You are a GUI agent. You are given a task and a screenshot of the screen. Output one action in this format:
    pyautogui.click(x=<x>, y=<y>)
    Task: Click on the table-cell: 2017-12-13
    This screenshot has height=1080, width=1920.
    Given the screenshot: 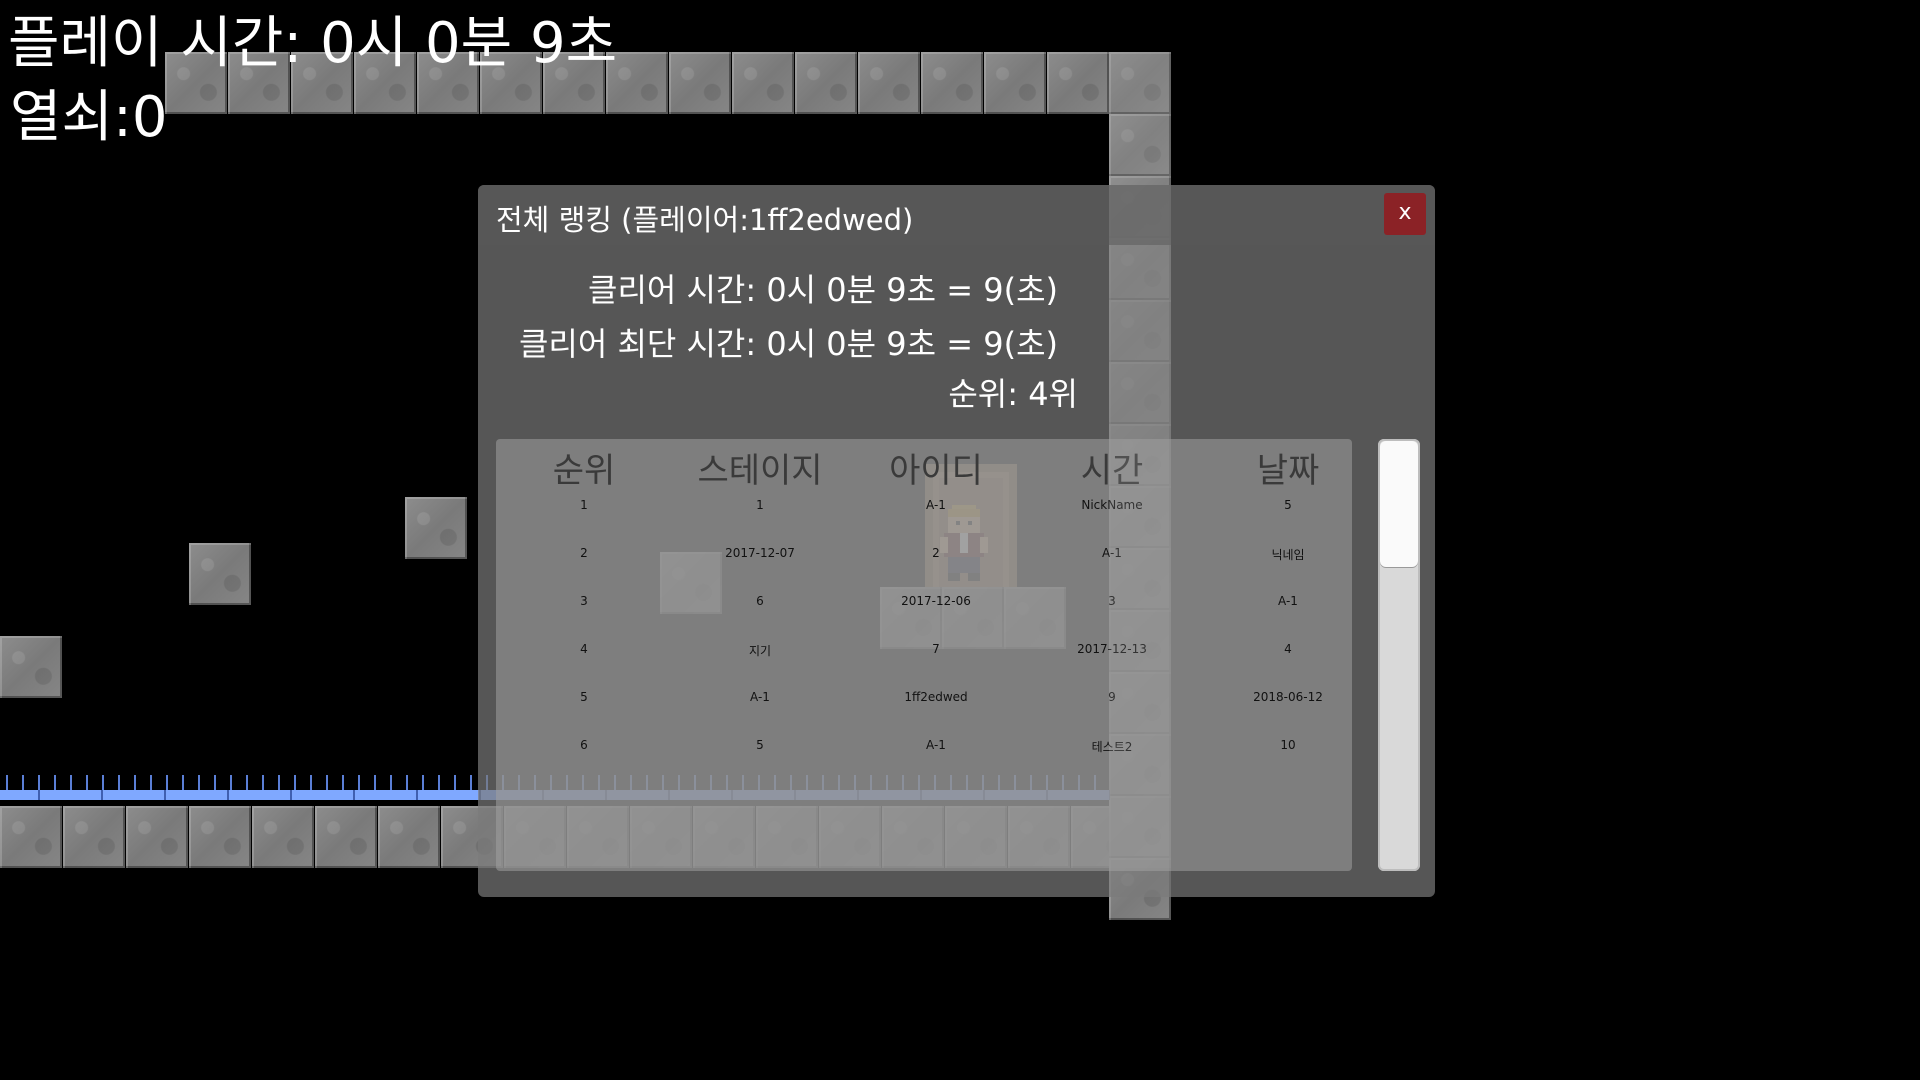 What is the action you would take?
    pyautogui.click(x=1112, y=649)
    